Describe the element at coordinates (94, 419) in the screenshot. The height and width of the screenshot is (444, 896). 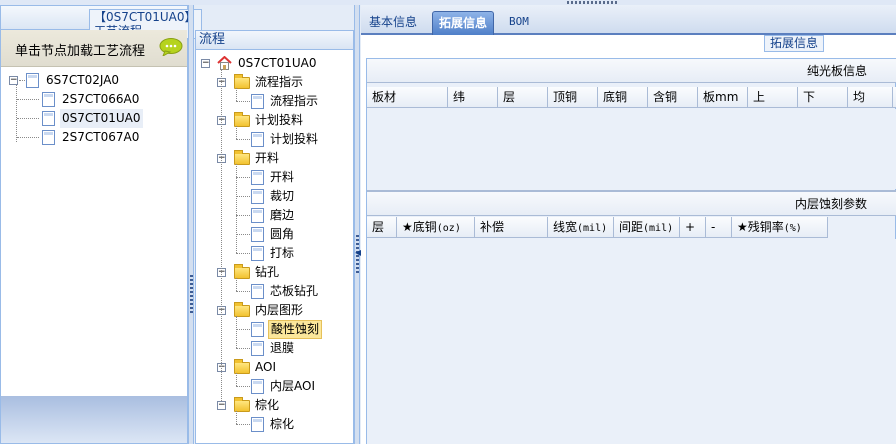
I see `panel-footer` at that location.